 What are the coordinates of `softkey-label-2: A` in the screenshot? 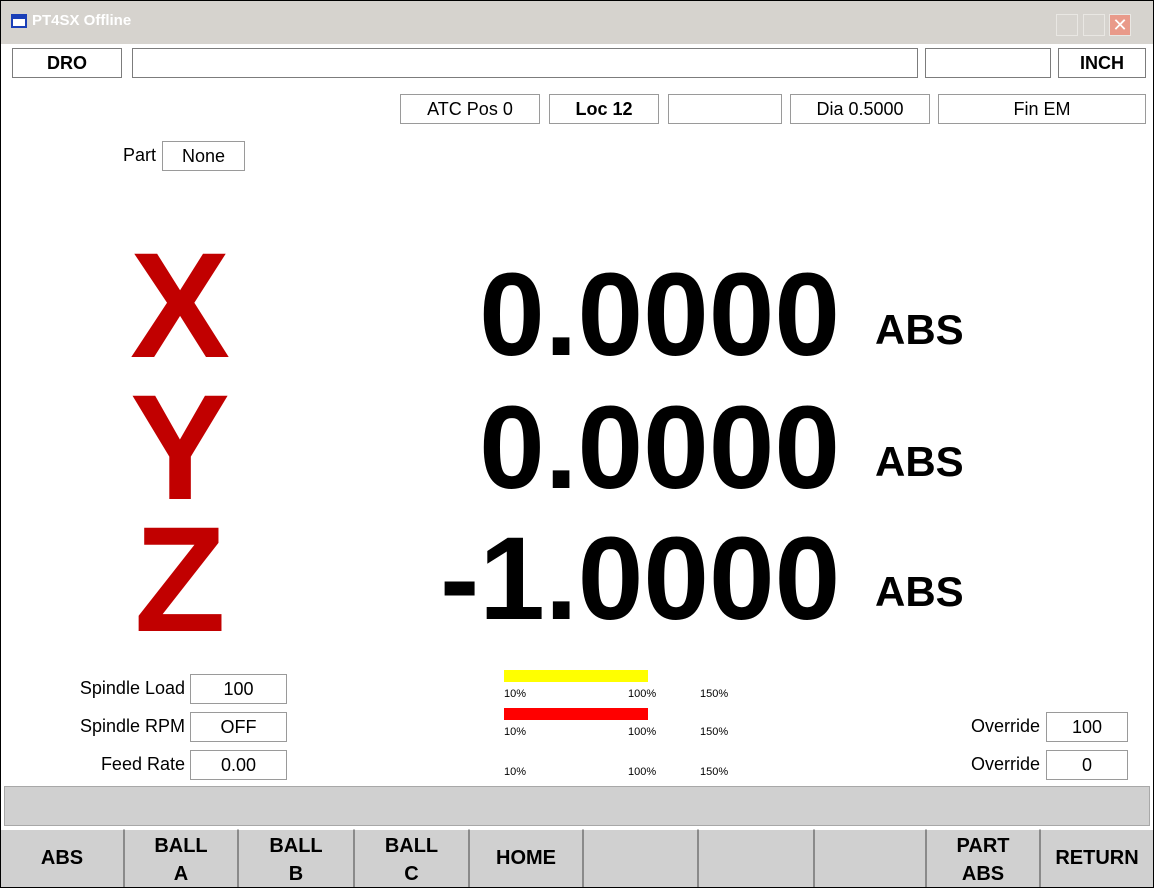 It's located at (181, 874).